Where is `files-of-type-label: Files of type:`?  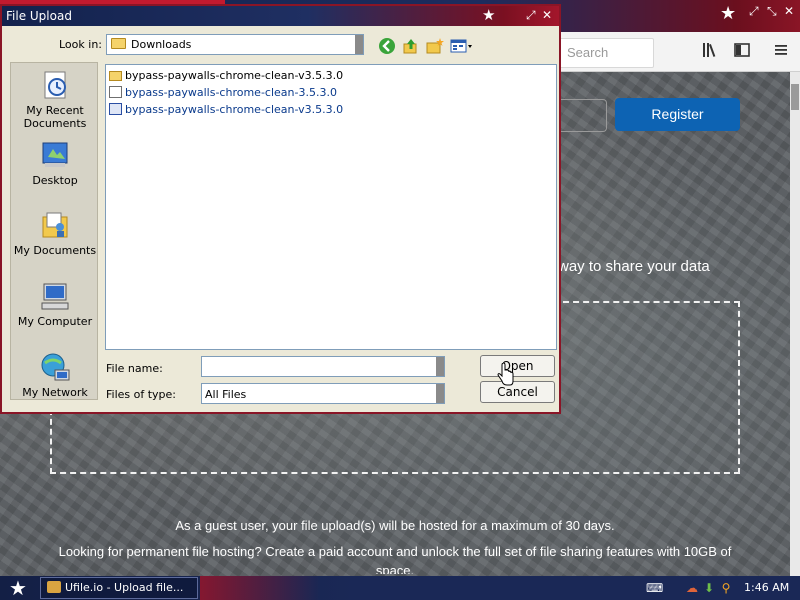 files-of-type-label: Files of type: is located at coordinates (141, 394).